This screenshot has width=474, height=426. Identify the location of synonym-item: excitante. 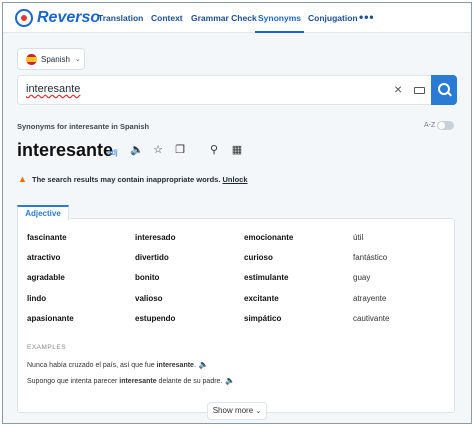
(261, 298).